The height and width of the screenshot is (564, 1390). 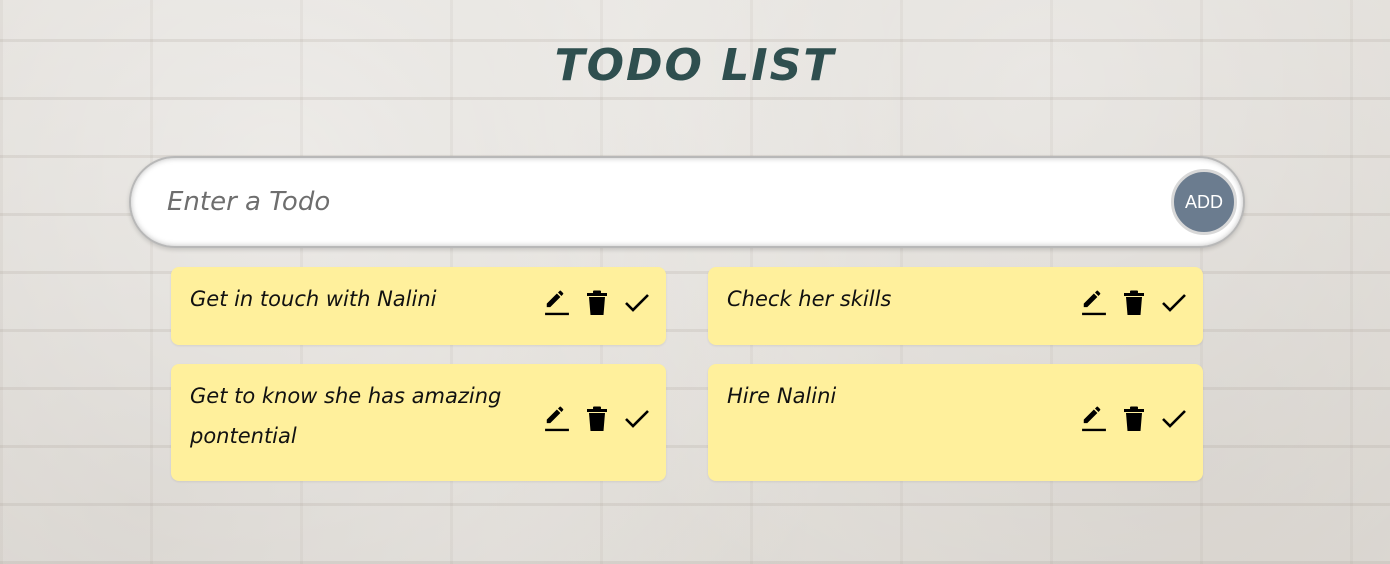 I want to click on todo-text: Get in touch with Nalini, so click(x=313, y=299).